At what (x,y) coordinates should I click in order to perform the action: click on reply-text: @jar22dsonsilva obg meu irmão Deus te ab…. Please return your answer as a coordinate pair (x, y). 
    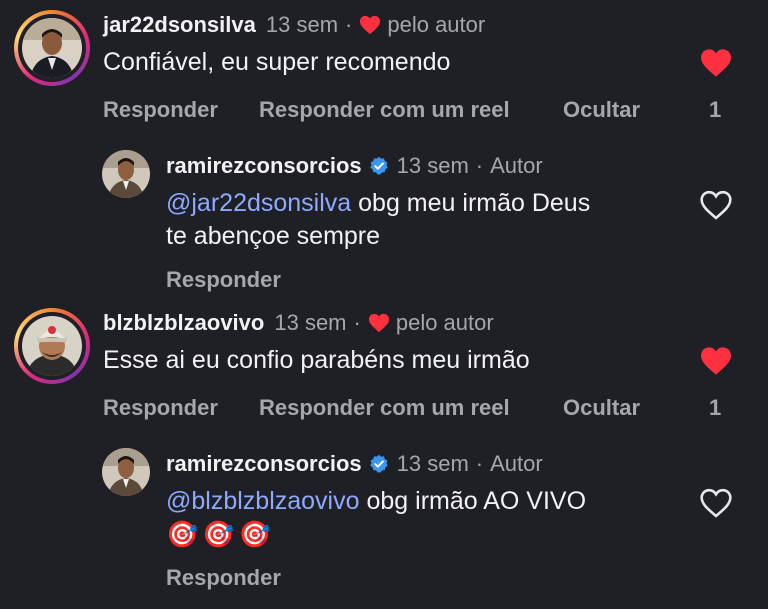
    Looking at the image, I should click on (378, 220).